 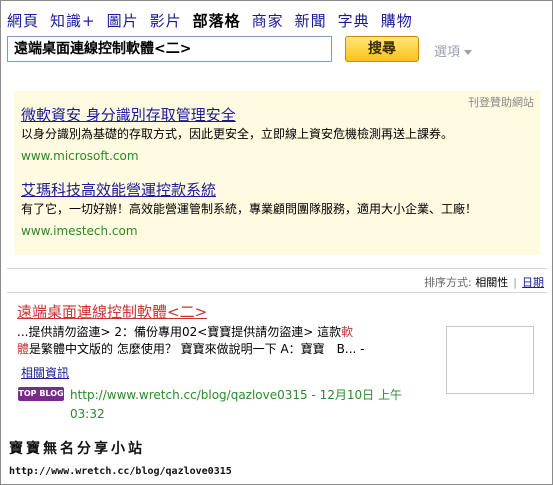 What do you see at coordinates (447, 52) in the screenshot?
I see `options-label: 選項` at bounding box center [447, 52].